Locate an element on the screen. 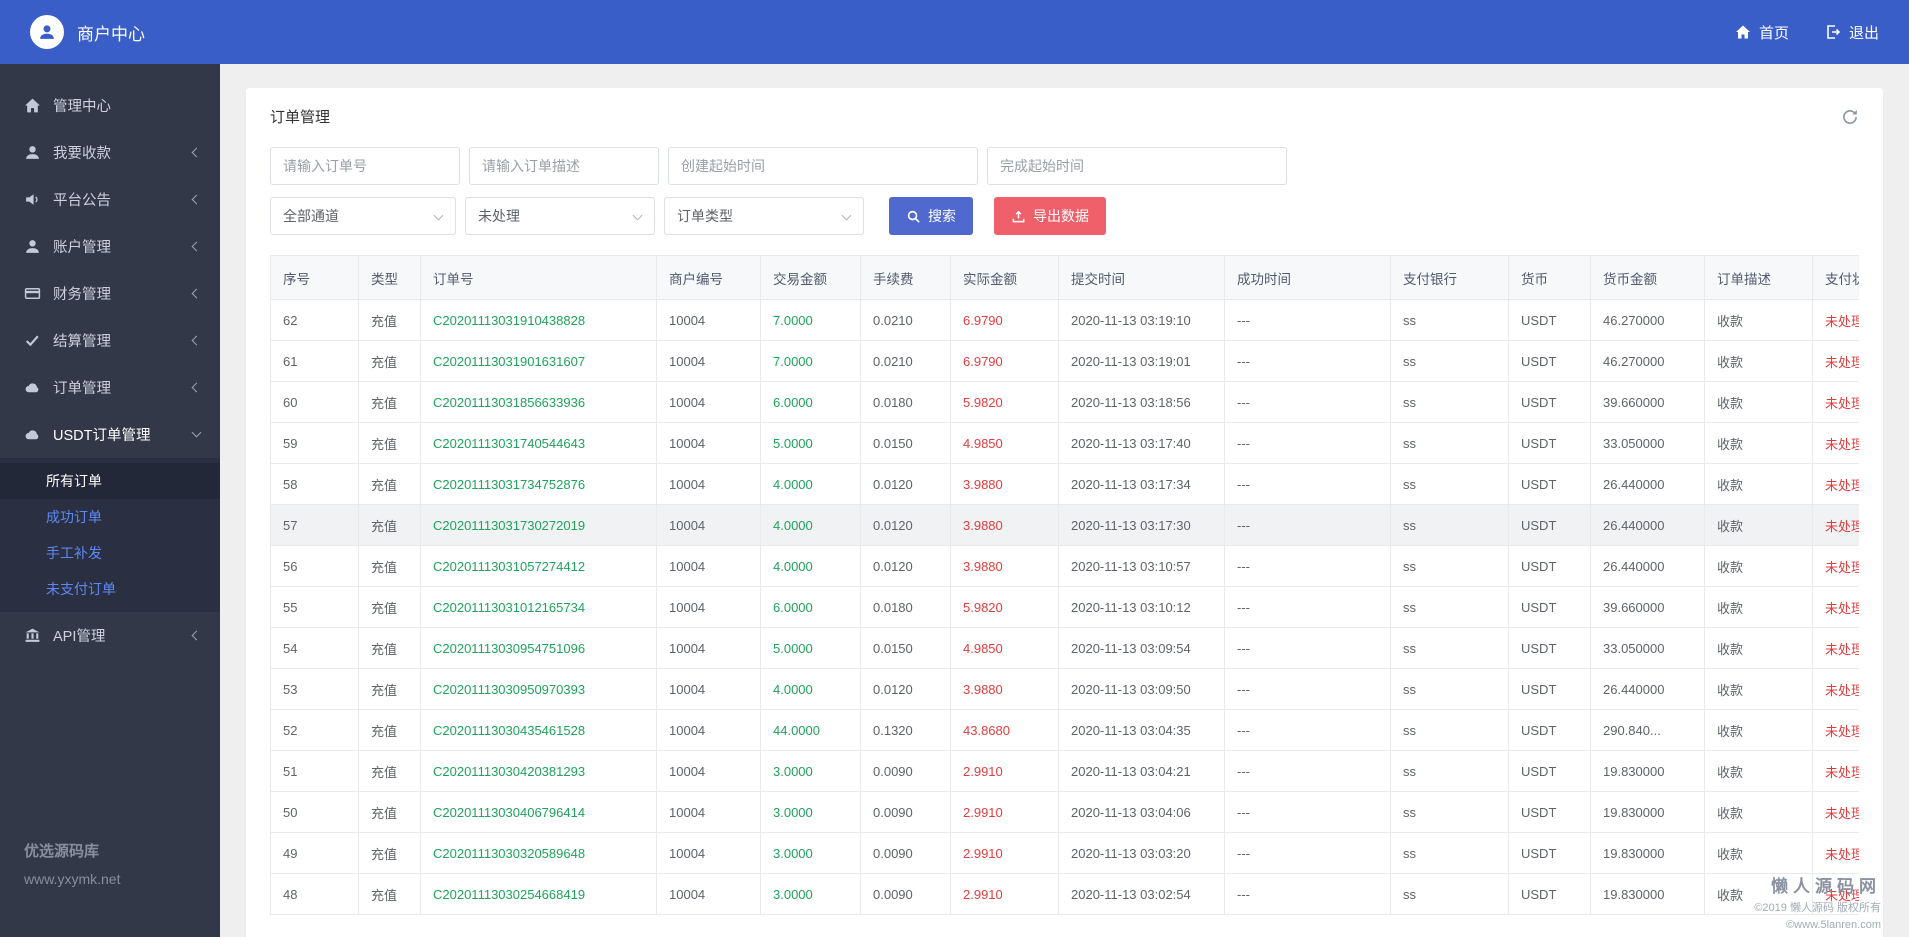 Image resolution: width=1909 pixels, height=937 pixels. export-button-label: 导出数据 is located at coordinates (1061, 216).